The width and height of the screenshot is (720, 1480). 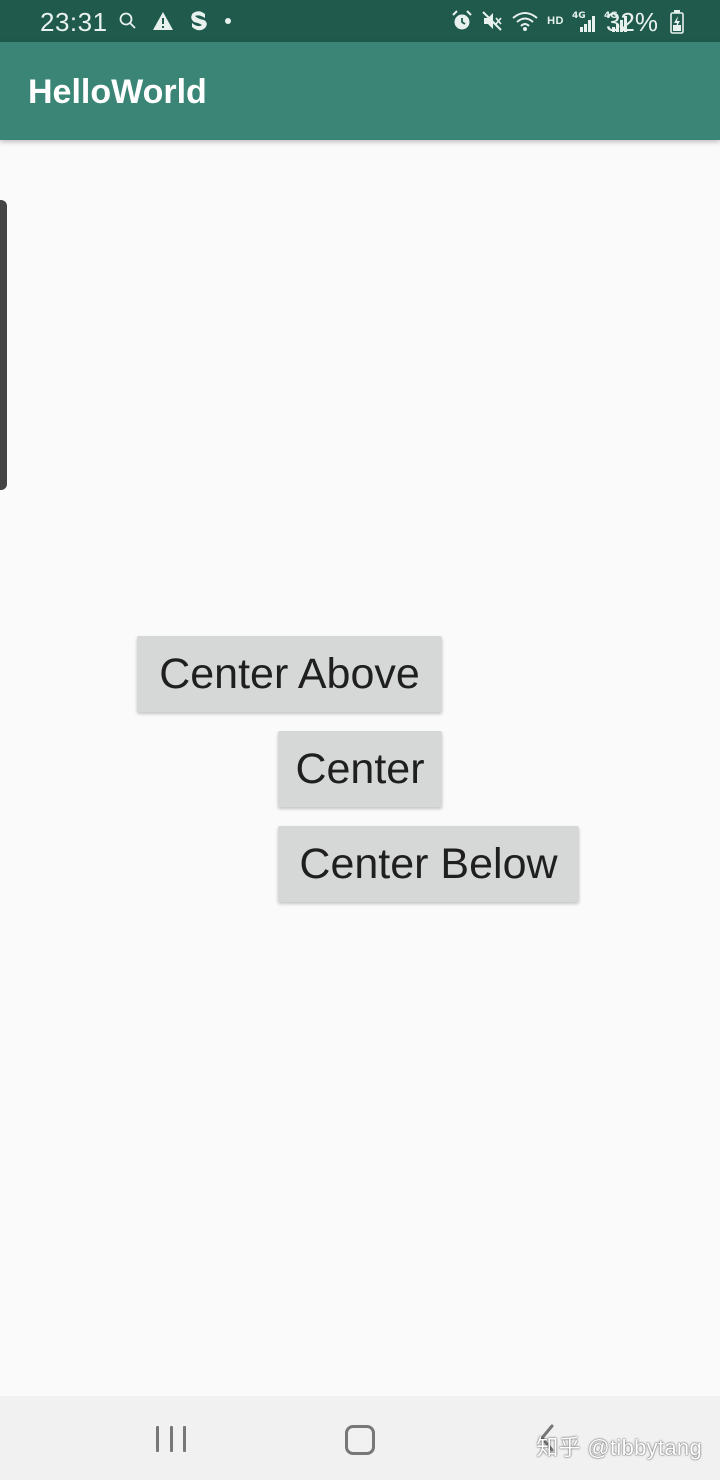 What do you see at coordinates (579, 16) in the screenshot?
I see `svg-text: 4G` at bounding box center [579, 16].